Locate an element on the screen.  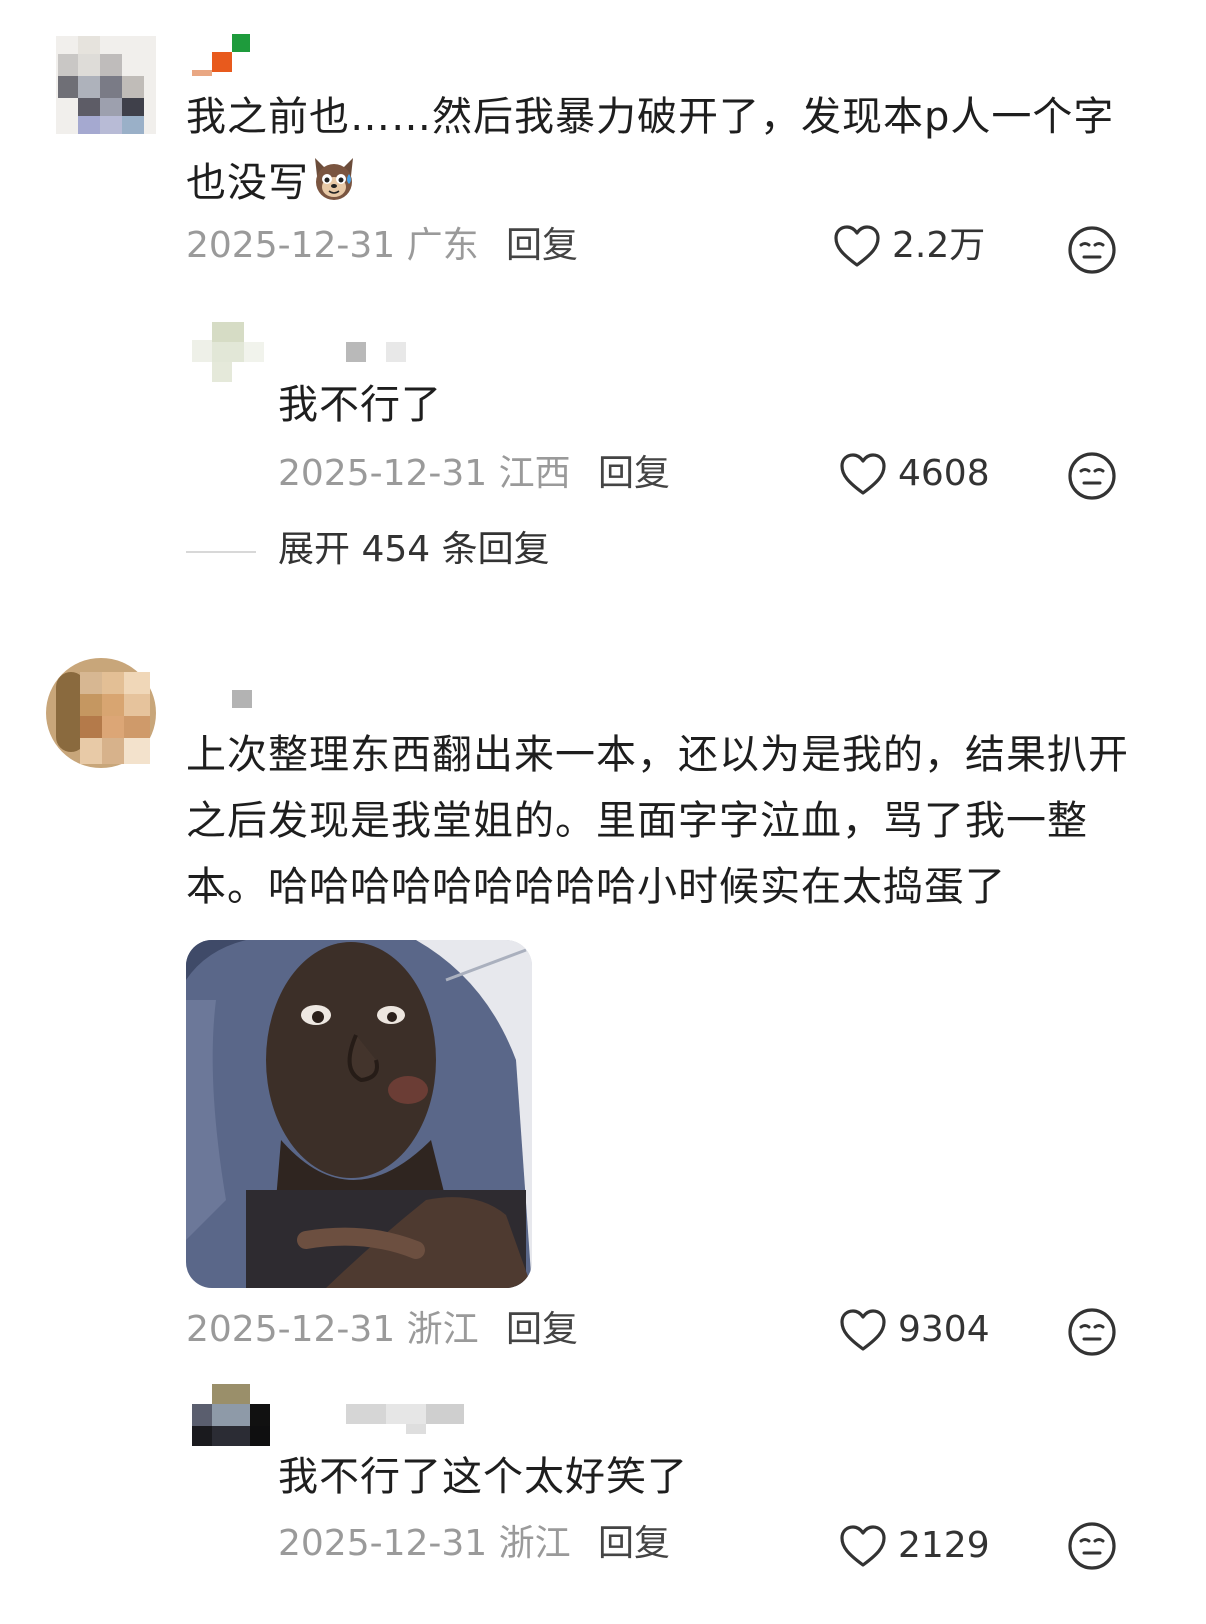
like-count: 2129 is located at coordinates (944, 1545).